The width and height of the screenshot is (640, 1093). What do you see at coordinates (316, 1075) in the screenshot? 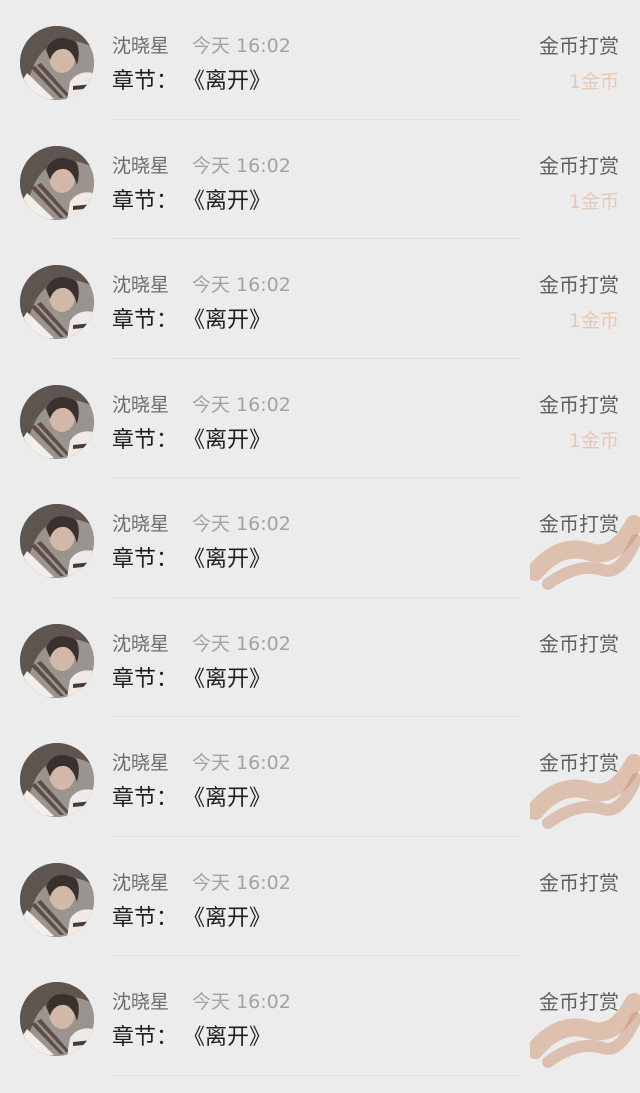
I see `divider` at bounding box center [316, 1075].